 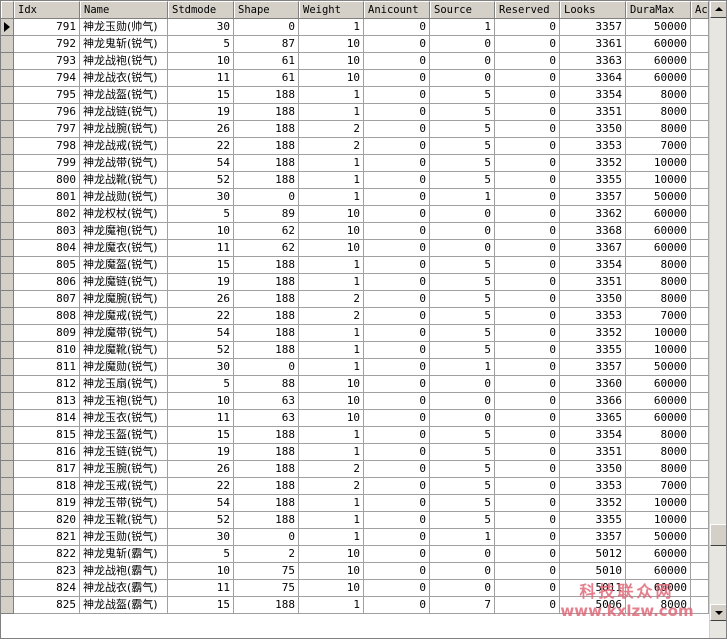 I want to click on cell-looks: 5006, so click(x=593, y=605).